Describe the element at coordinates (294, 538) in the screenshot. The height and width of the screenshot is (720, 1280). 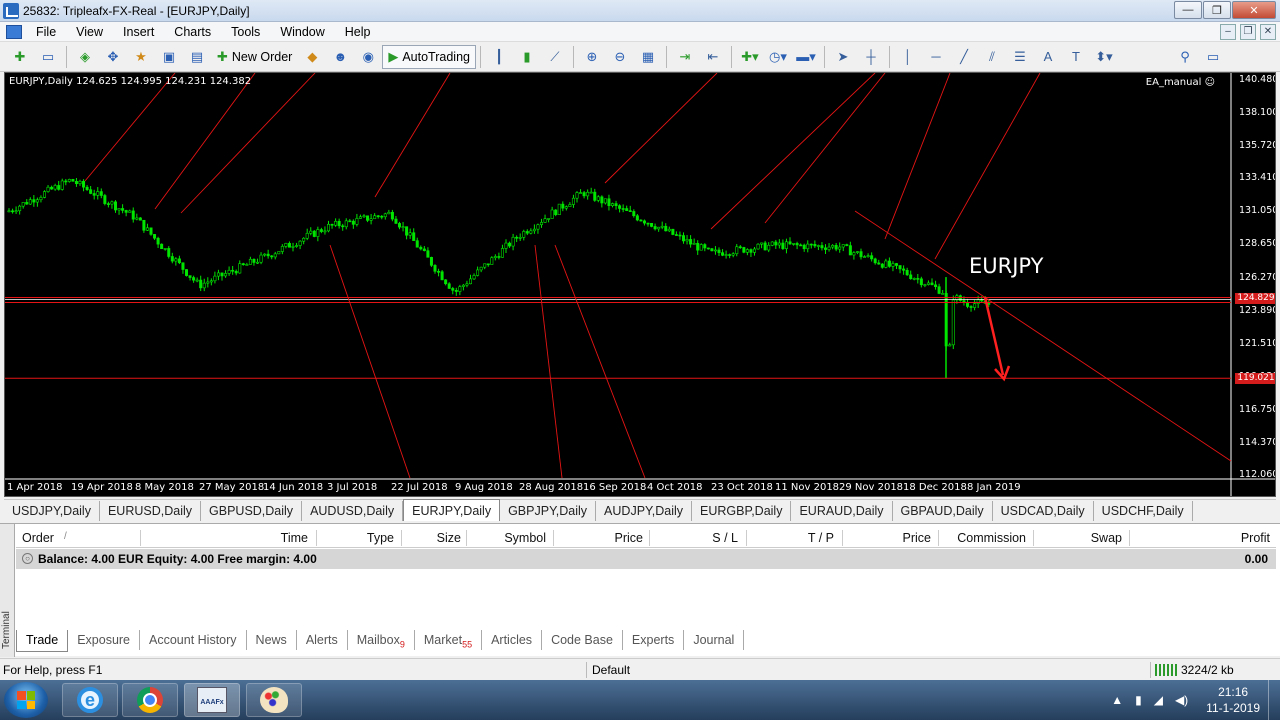
I see `column-header: Time` at that location.